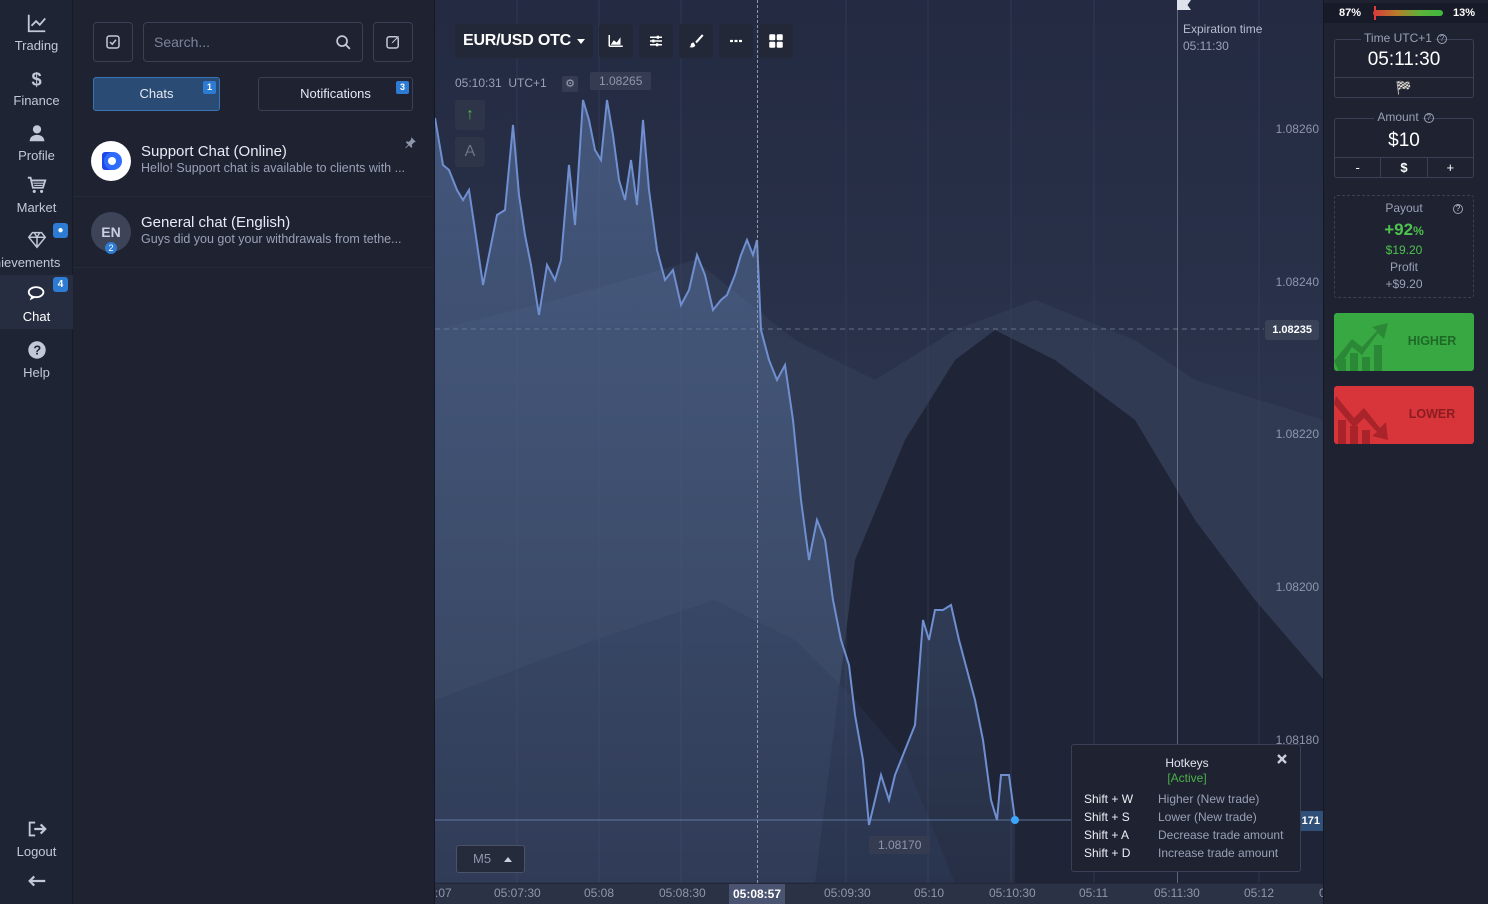  I want to click on profit-label: Profit, so click(1403, 267).